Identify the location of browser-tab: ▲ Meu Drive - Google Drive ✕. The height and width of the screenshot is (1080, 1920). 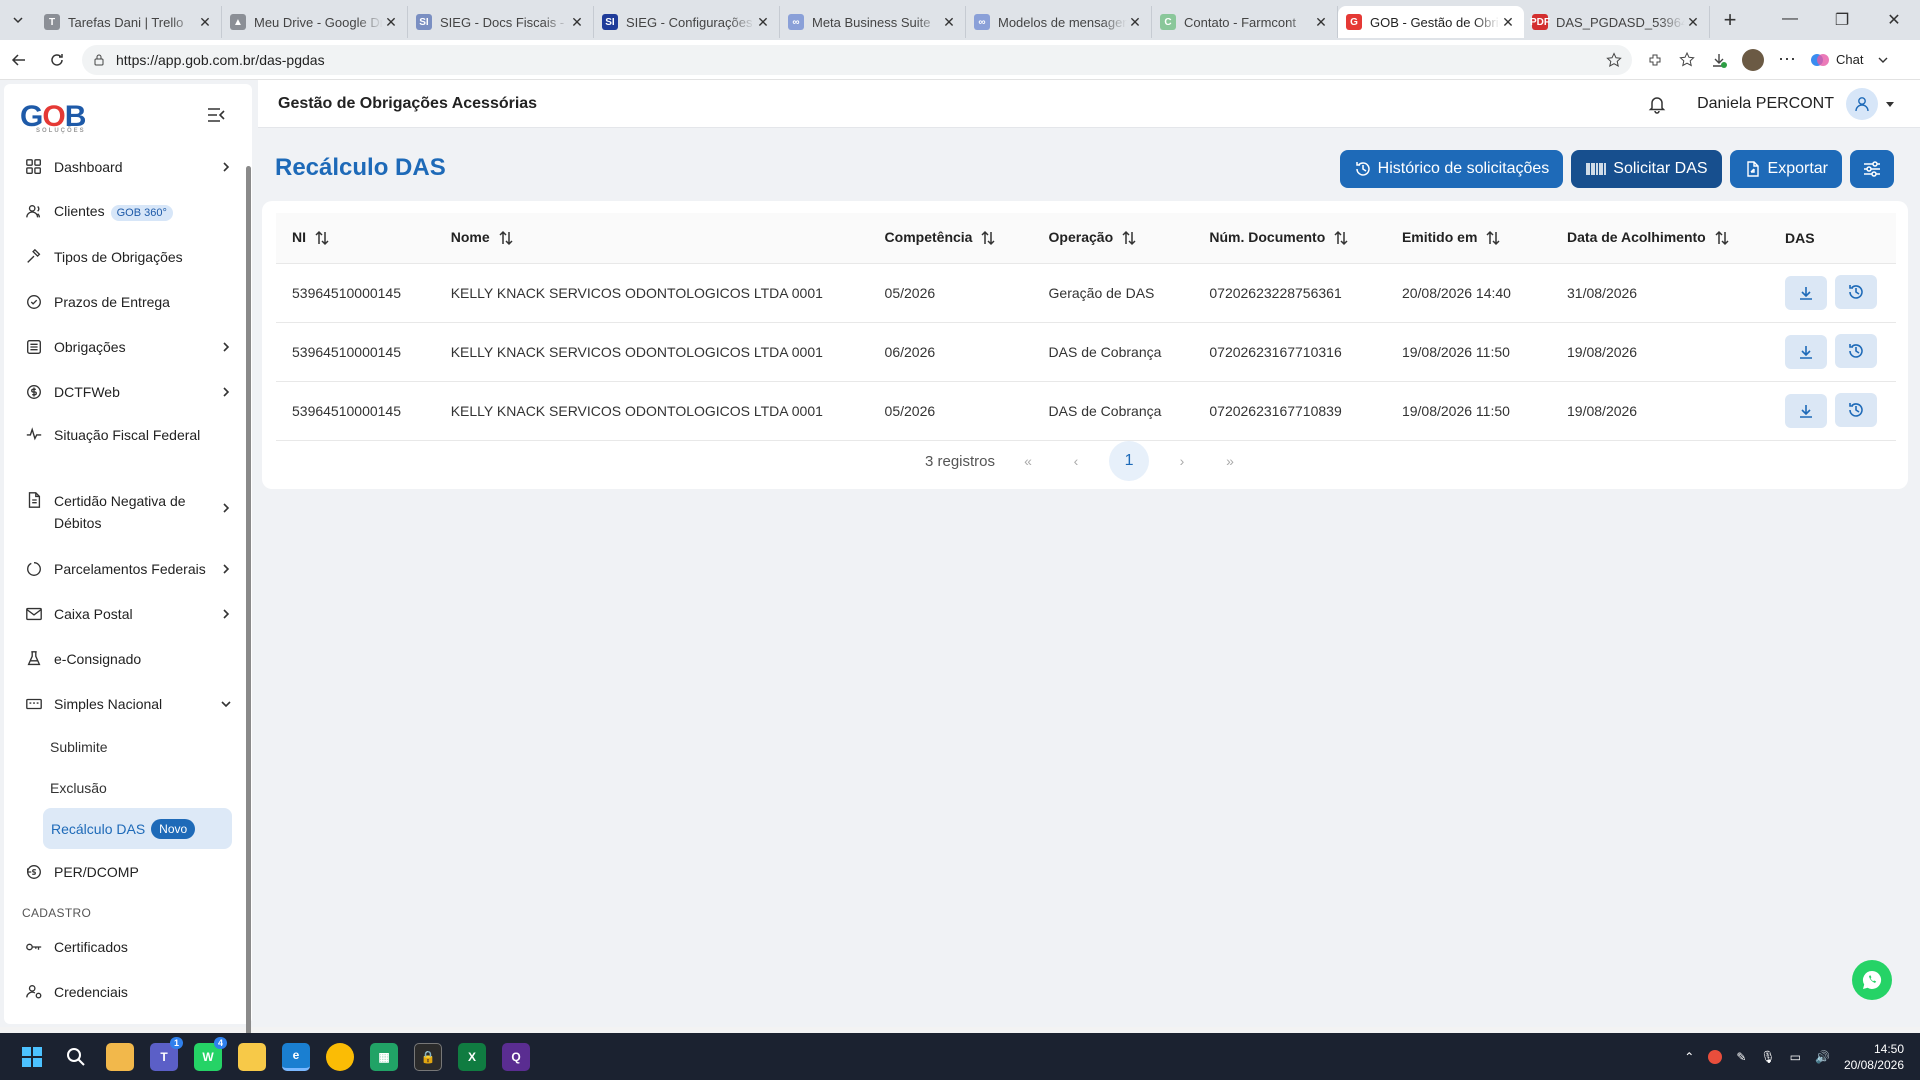
(315, 22).